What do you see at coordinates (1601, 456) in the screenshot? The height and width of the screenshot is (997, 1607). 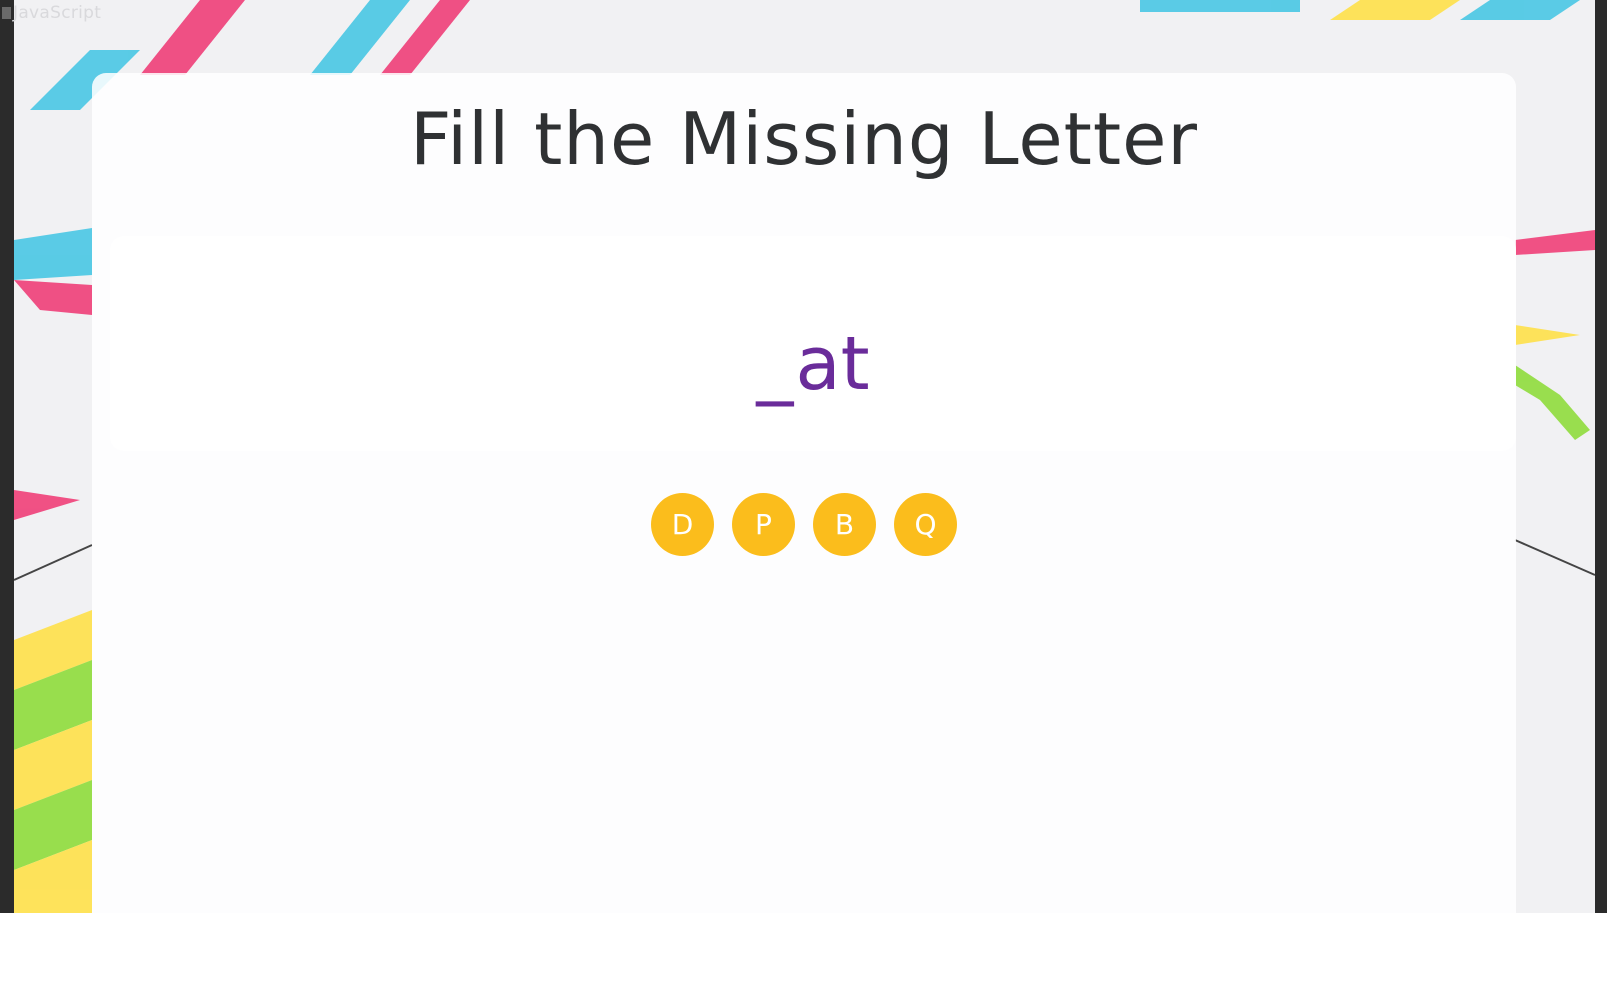 I see `window-edge-right` at bounding box center [1601, 456].